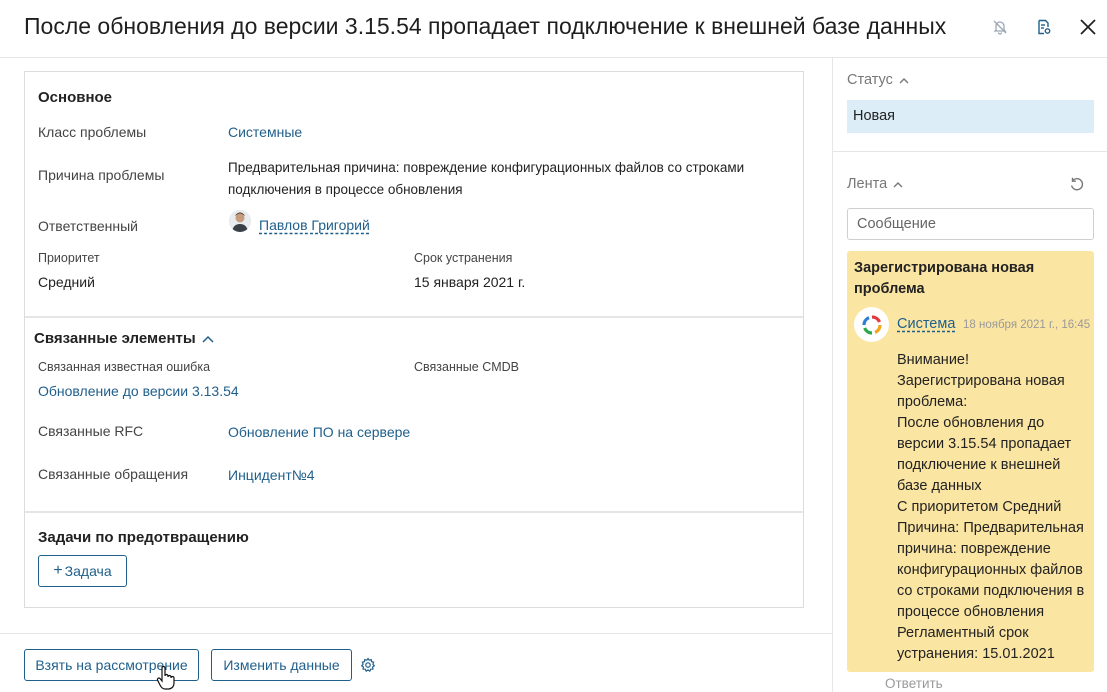 The height and width of the screenshot is (692, 1107). I want to click on plus-icon: +, so click(58, 570).